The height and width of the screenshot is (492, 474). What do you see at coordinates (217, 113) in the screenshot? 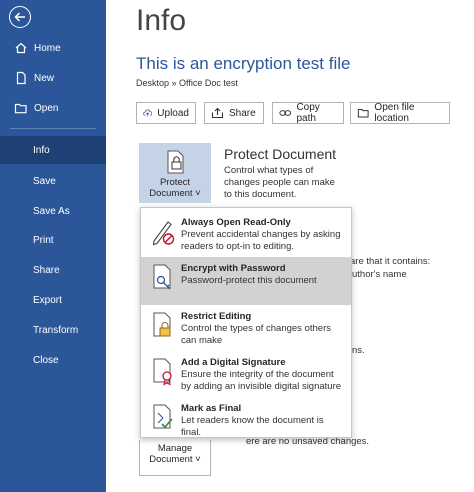
I see `share-icon` at bounding box center [217, 113].